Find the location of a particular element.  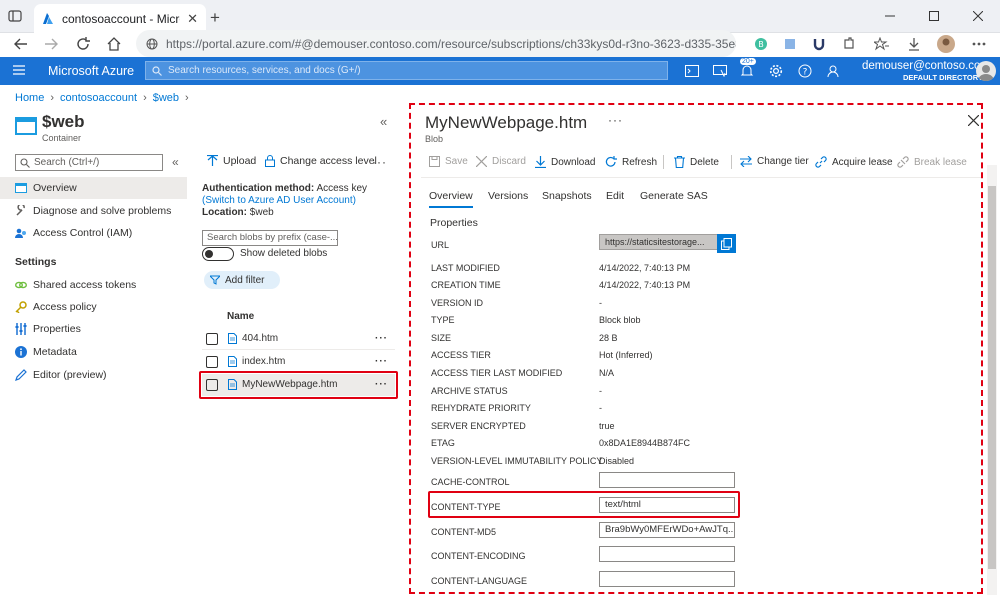

switch-auth-link: (Switch to Azure AD User Account) is located at coordinates (279, 200).